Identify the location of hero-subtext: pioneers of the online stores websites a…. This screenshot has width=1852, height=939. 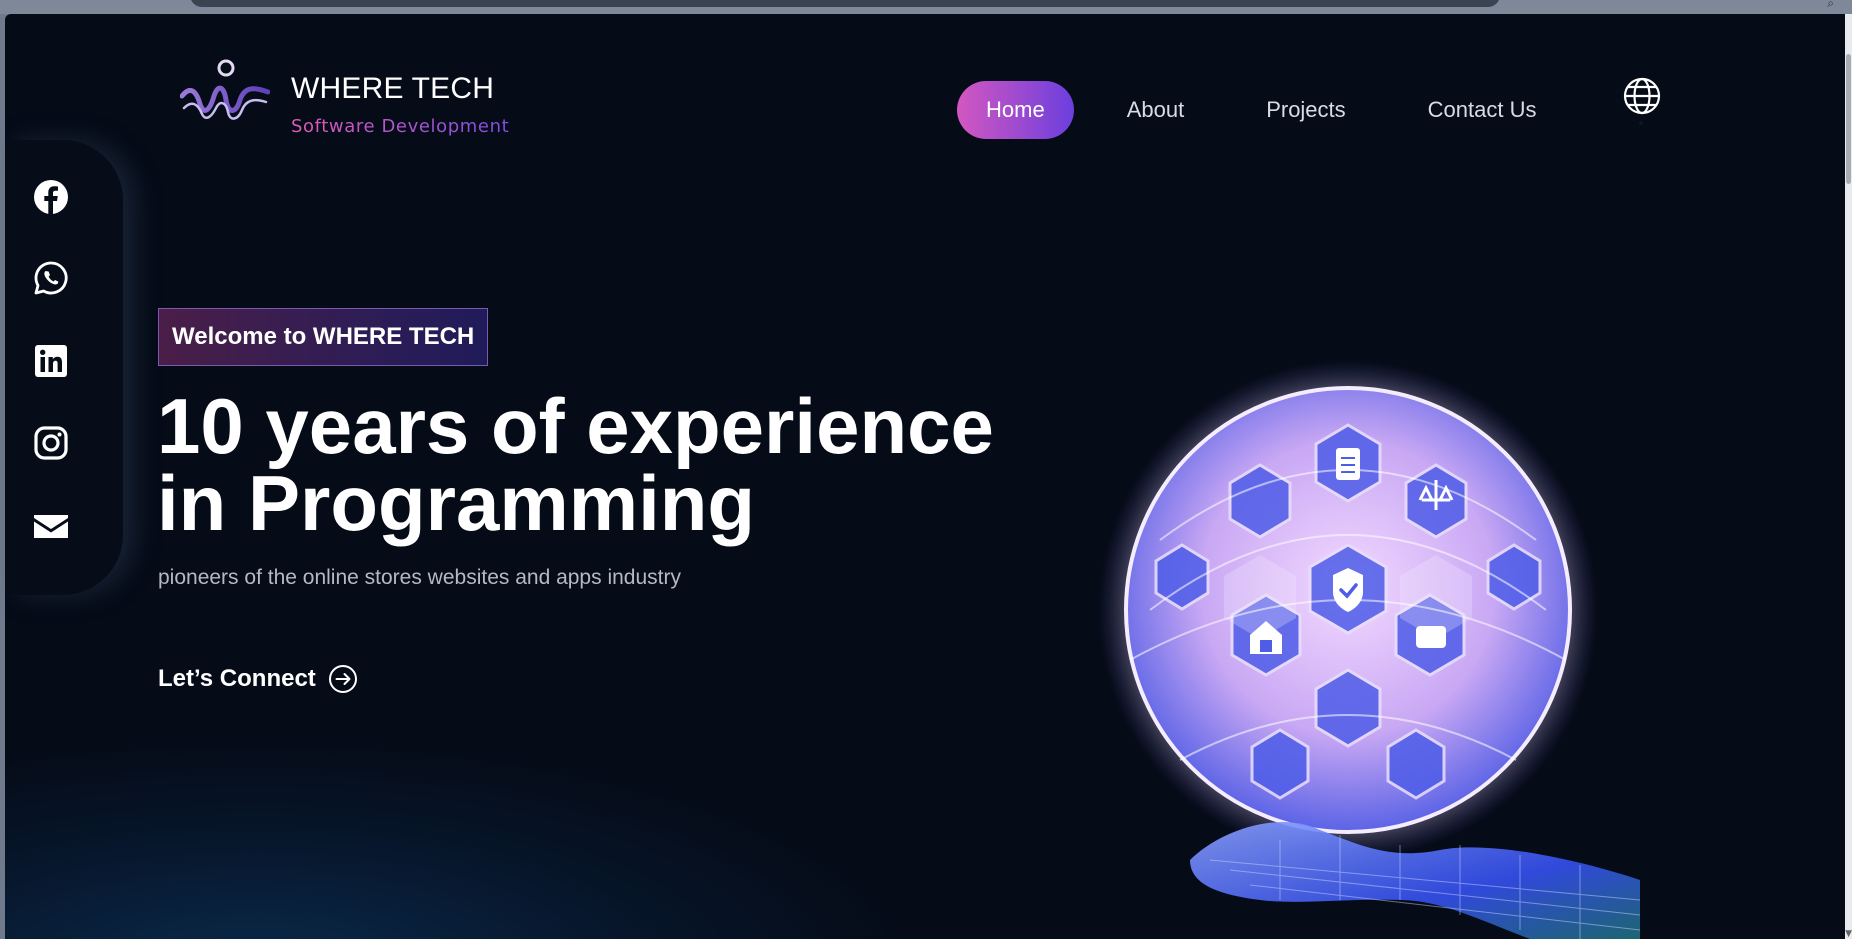
(419, 577).